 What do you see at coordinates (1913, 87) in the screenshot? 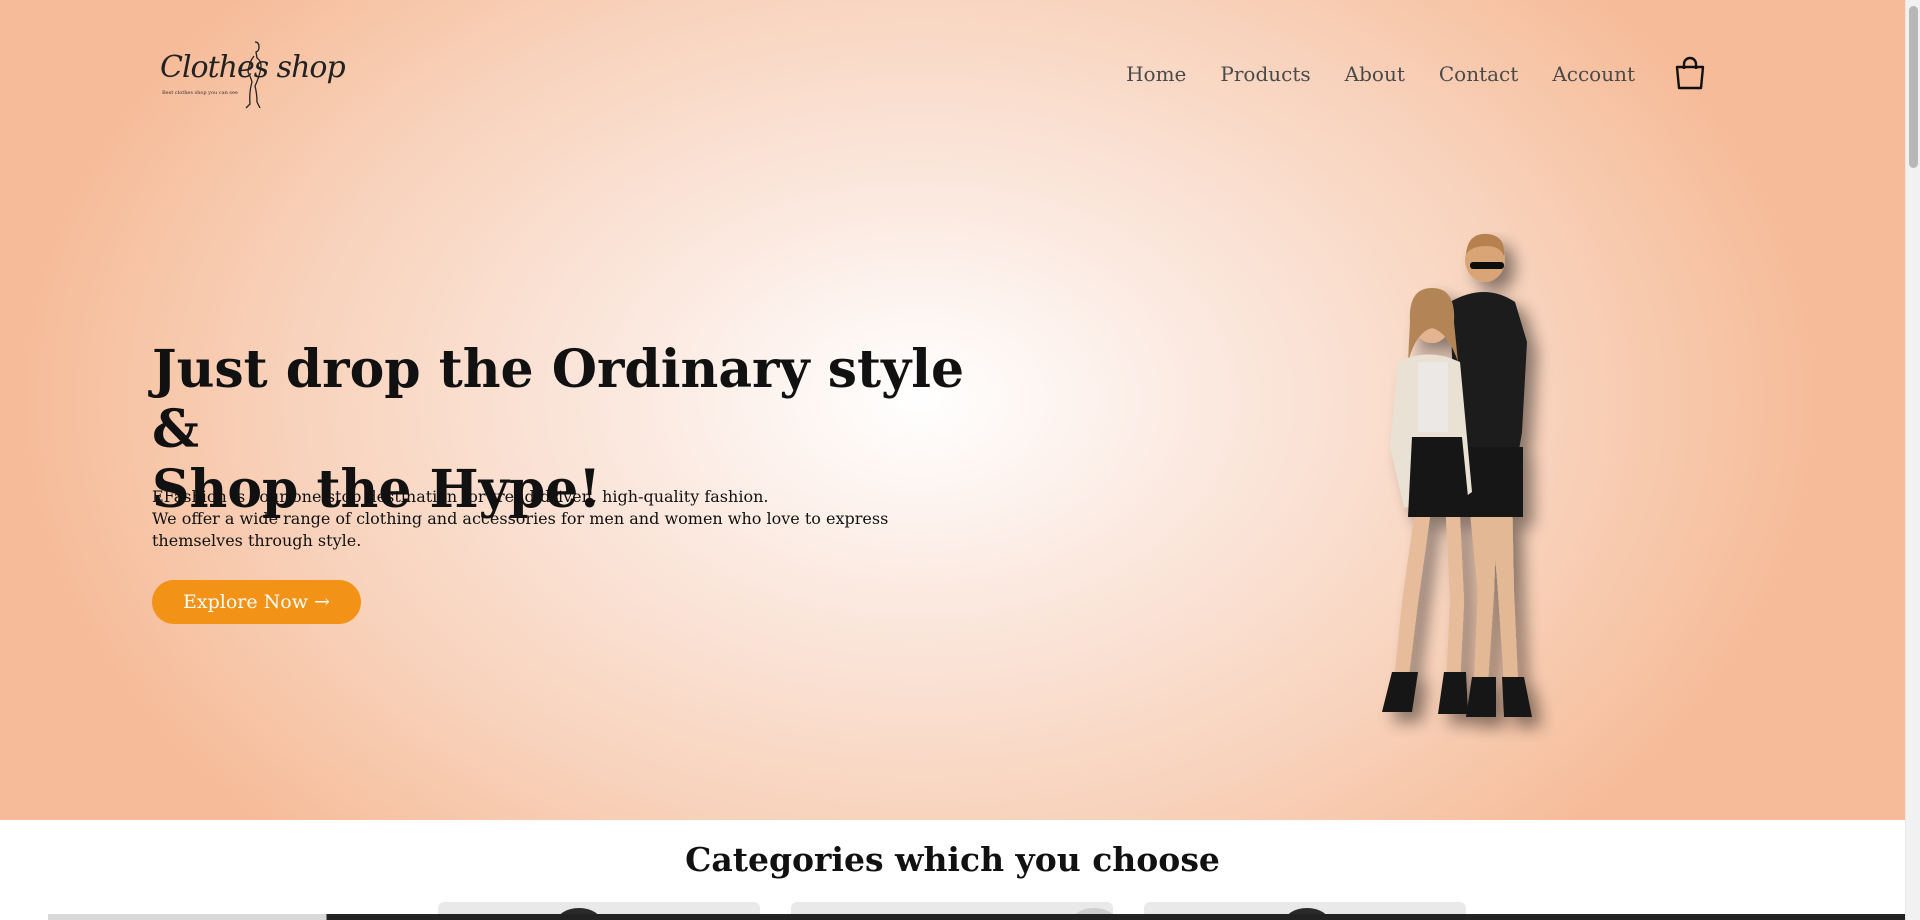
I see `scrollbar-thumb` at bounding box center [1913, 87].